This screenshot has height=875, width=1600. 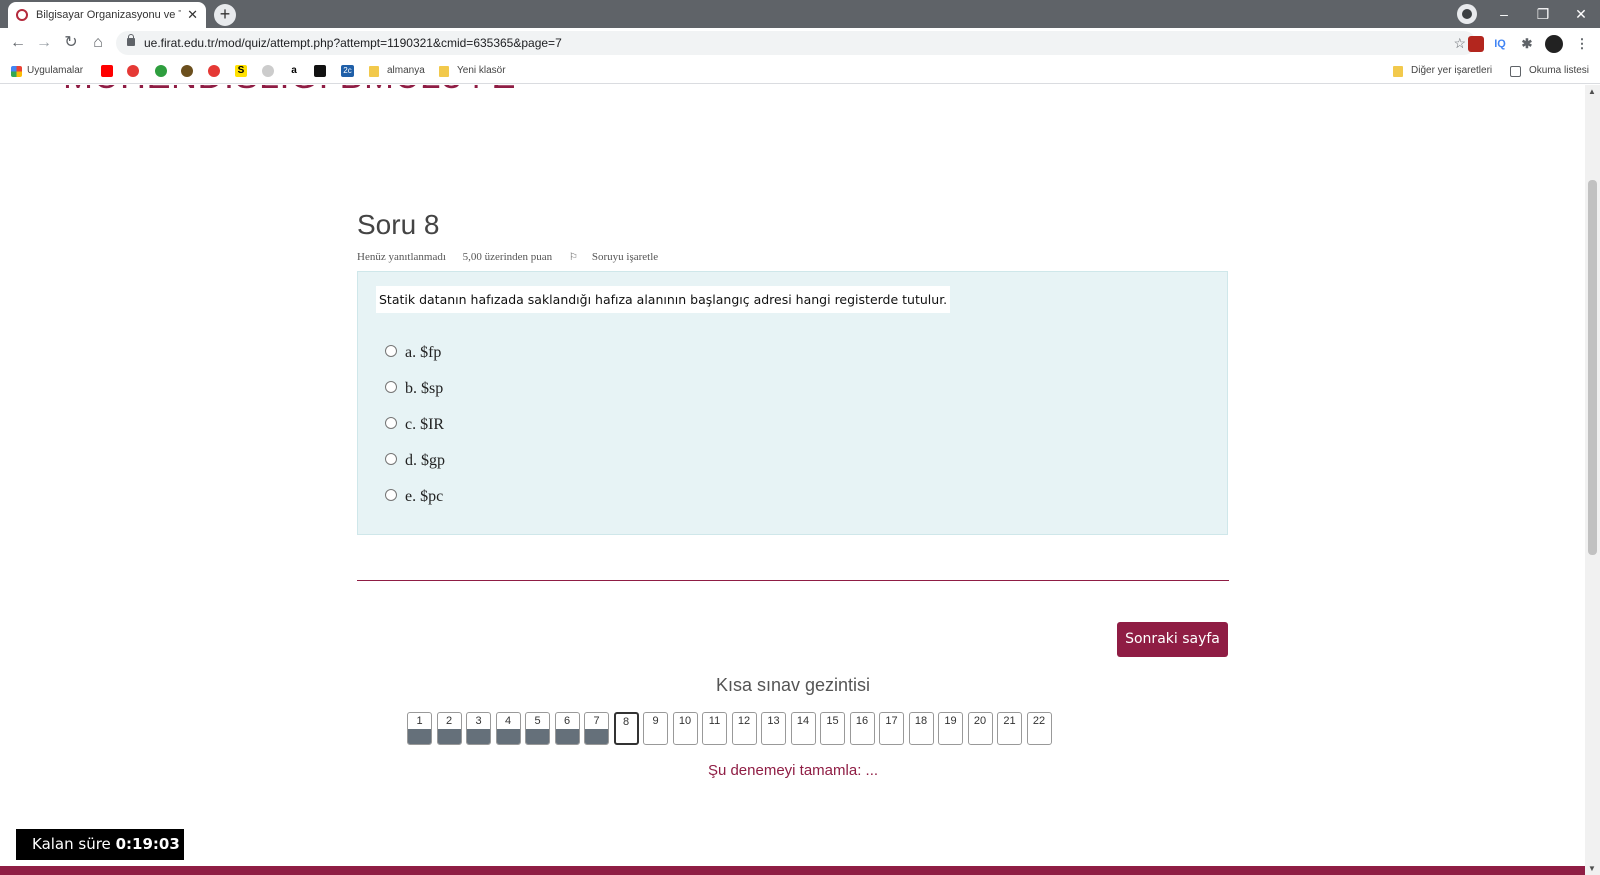 I want to click on quiz-nav-button-17: 17, so click(x=891, y=728).